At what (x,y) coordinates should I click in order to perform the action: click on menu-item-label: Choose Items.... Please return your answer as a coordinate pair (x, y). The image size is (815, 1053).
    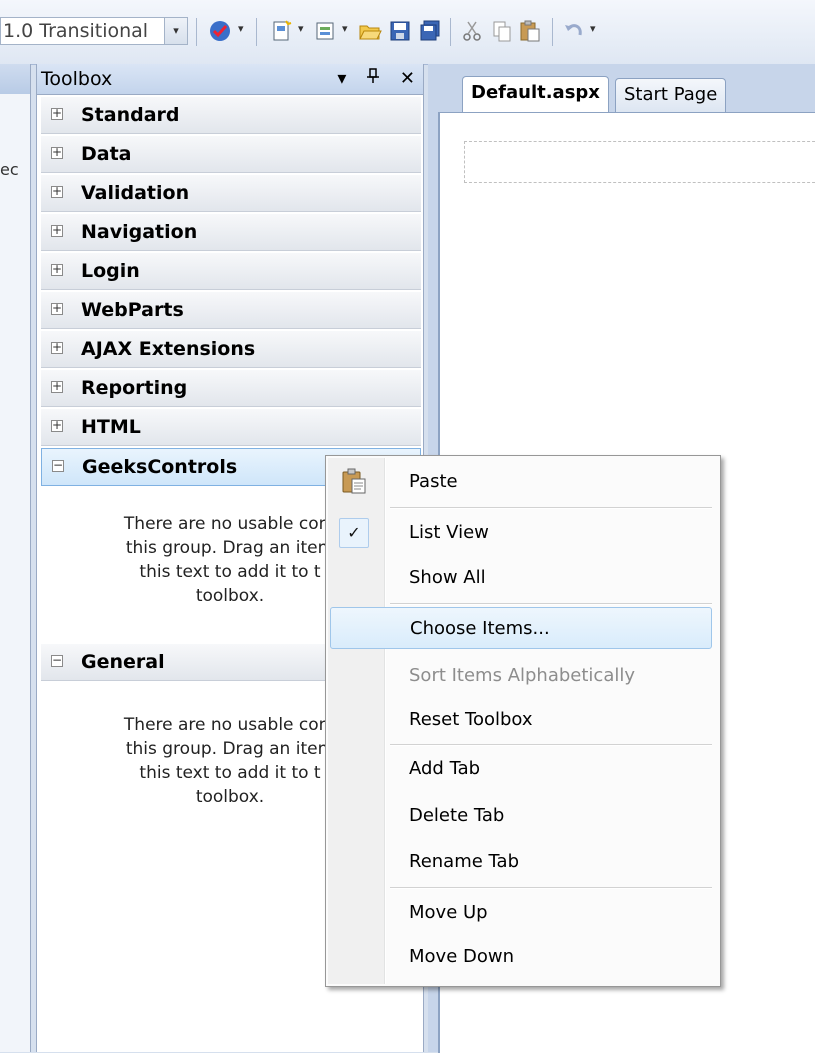
    Looking at the image, I should click on (480, 628).